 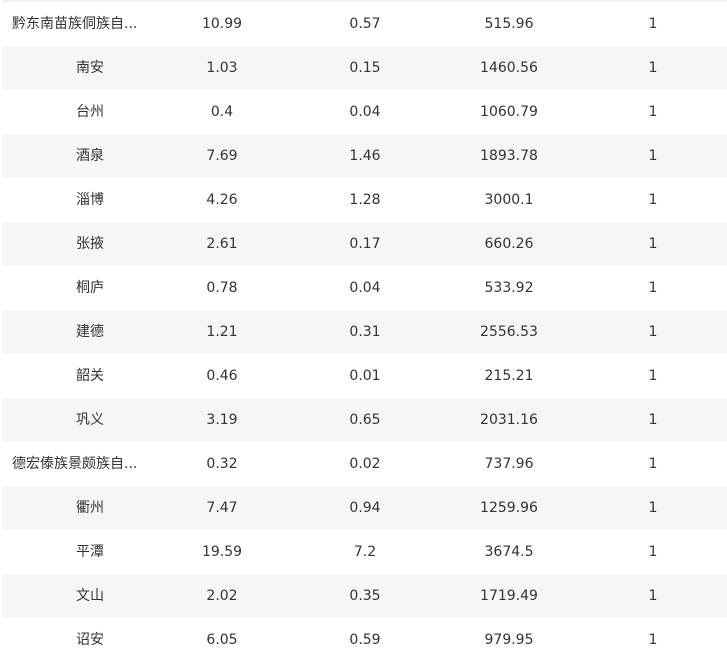 I want to click on table-row: 黔东南苗族侗族自... 10.99 0.57 515.96 1, so click(x=364, y=24).